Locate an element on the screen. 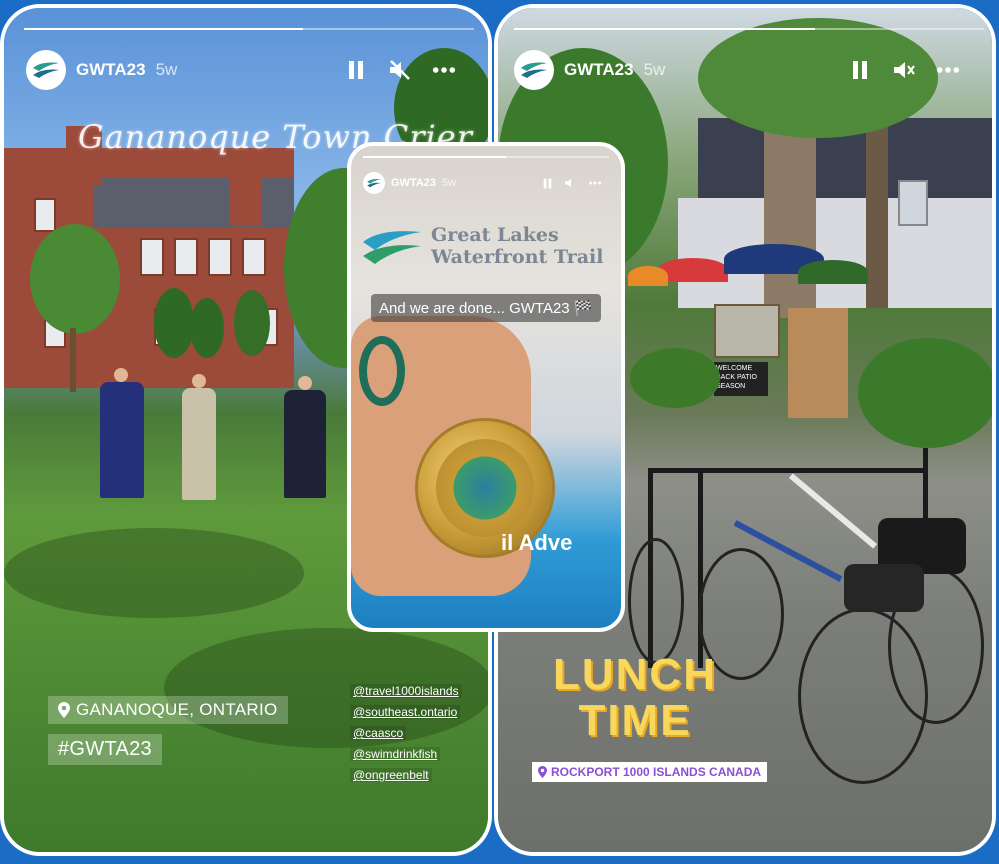 Image resolution: width=999 pixels, height=864 pixels. bike-rack-post is located at coordinates (925, 488).